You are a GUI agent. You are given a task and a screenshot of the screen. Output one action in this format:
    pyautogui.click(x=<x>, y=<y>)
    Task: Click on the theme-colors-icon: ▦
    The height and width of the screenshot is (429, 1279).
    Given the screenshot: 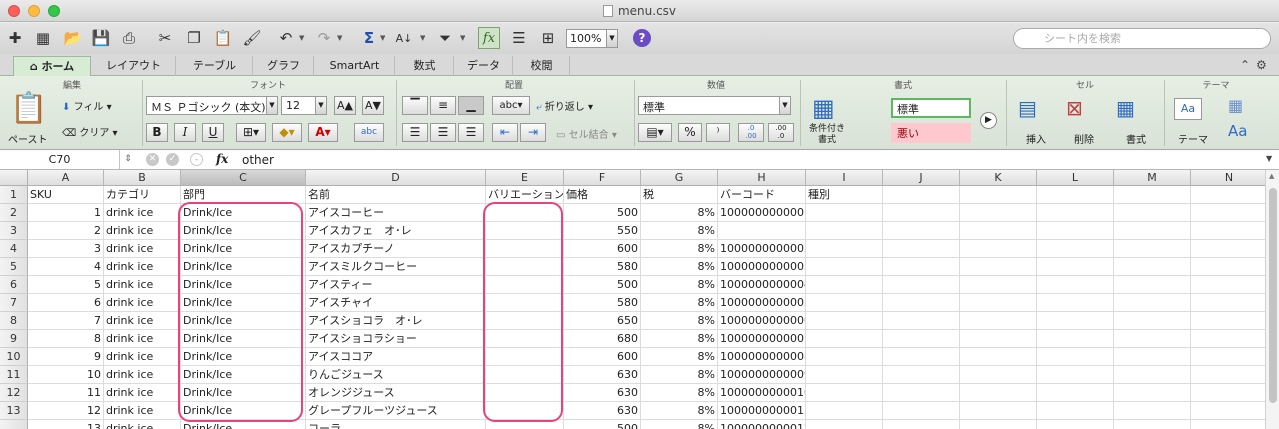 What is the action you would take?
    pyautogui.click(x=1235, y=105)
    